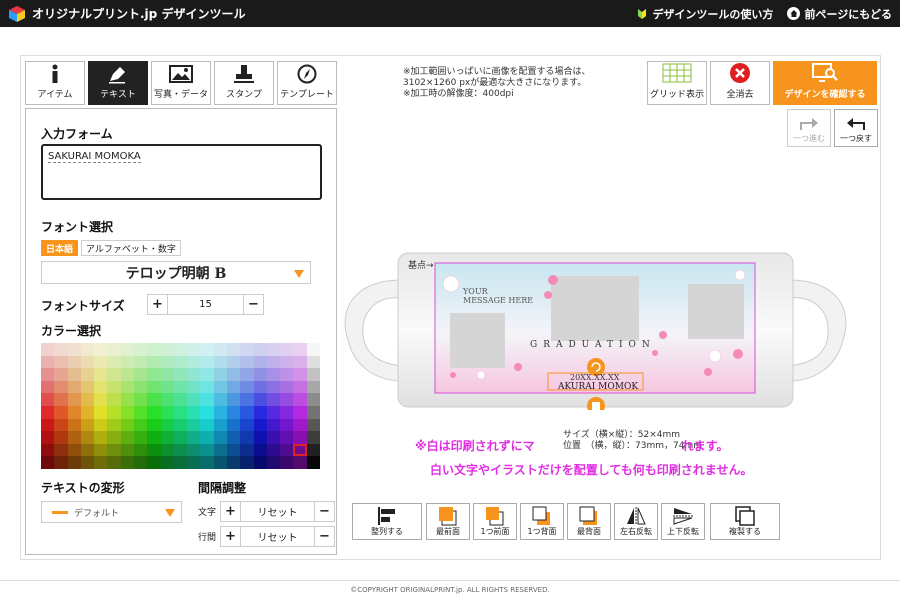  I want to click on tab-stamp: スタンプ, so click(244, 83).